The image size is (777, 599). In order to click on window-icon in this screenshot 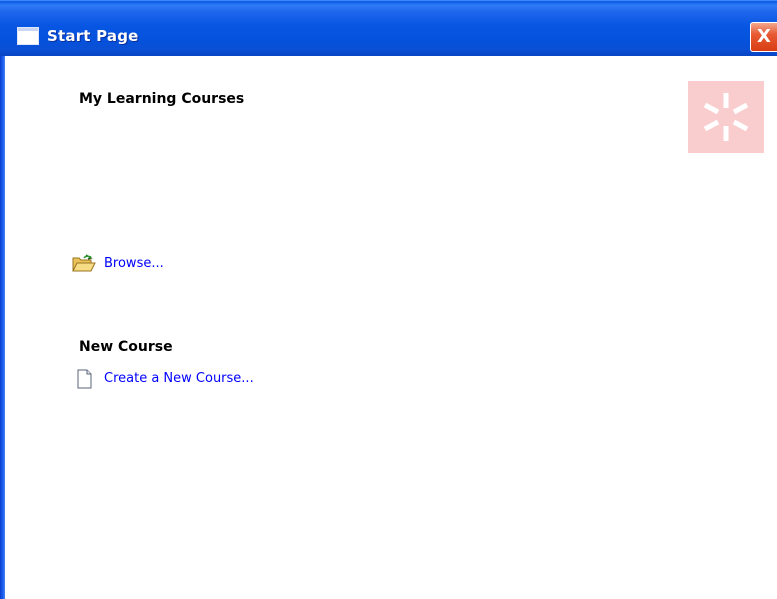, I will do `click(28, 36)`.